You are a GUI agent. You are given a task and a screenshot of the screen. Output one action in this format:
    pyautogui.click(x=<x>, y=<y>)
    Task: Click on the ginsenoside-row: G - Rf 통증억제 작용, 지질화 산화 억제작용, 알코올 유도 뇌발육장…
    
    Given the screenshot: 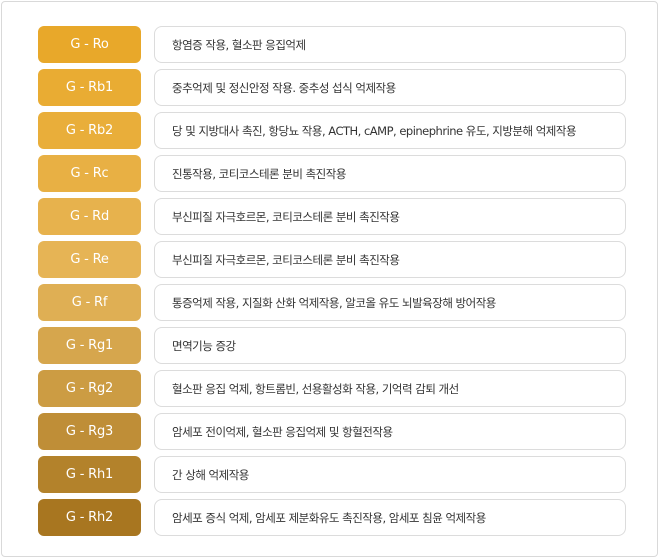 What is the action you would take?
    pyautogui.click(x=332, y=303)
    